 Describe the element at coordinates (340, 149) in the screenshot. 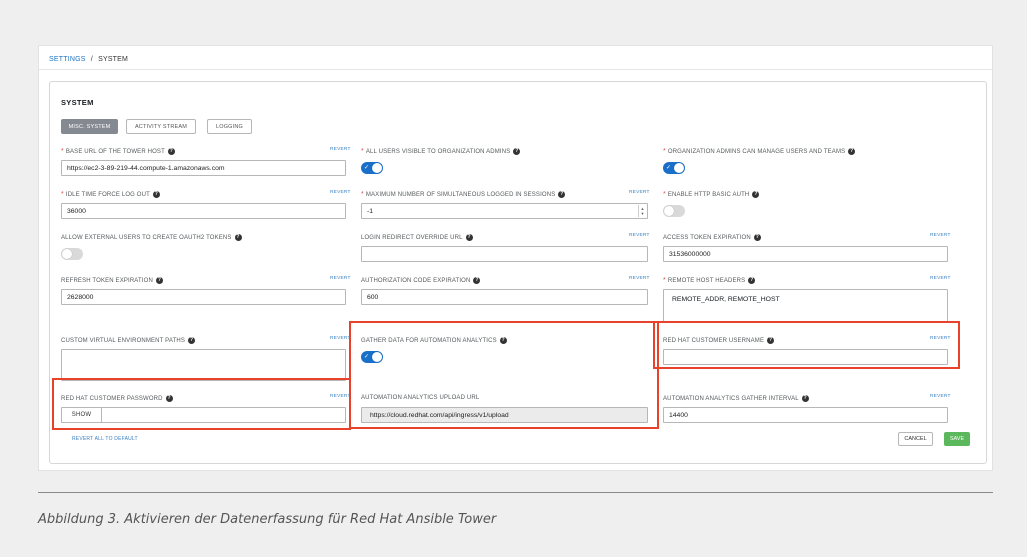

I see `base-url-revert: REVERT` at that location.